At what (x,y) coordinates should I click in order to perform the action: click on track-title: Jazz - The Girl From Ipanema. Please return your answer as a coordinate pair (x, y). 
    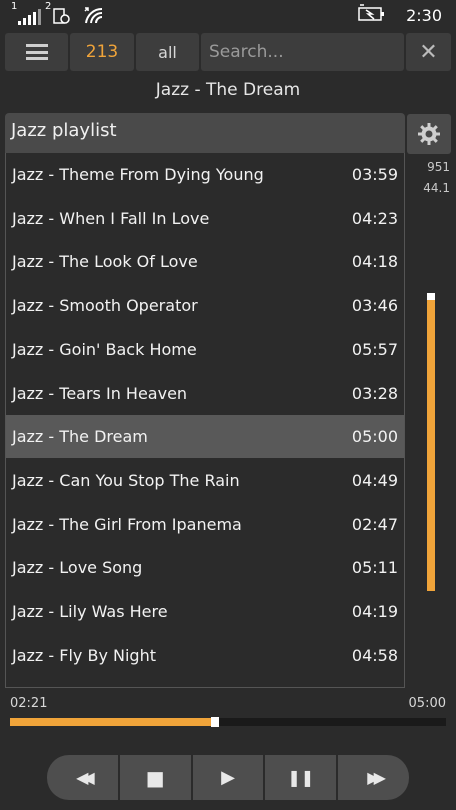
    Looking at the image, I should click on (127, 524).